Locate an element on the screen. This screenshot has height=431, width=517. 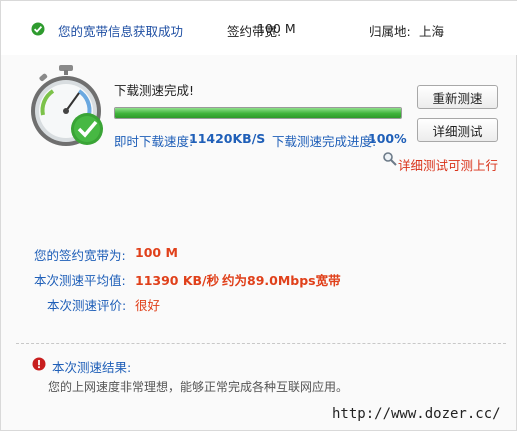
detail-test-button: 详细测试 is located at coordinates (457, 130).